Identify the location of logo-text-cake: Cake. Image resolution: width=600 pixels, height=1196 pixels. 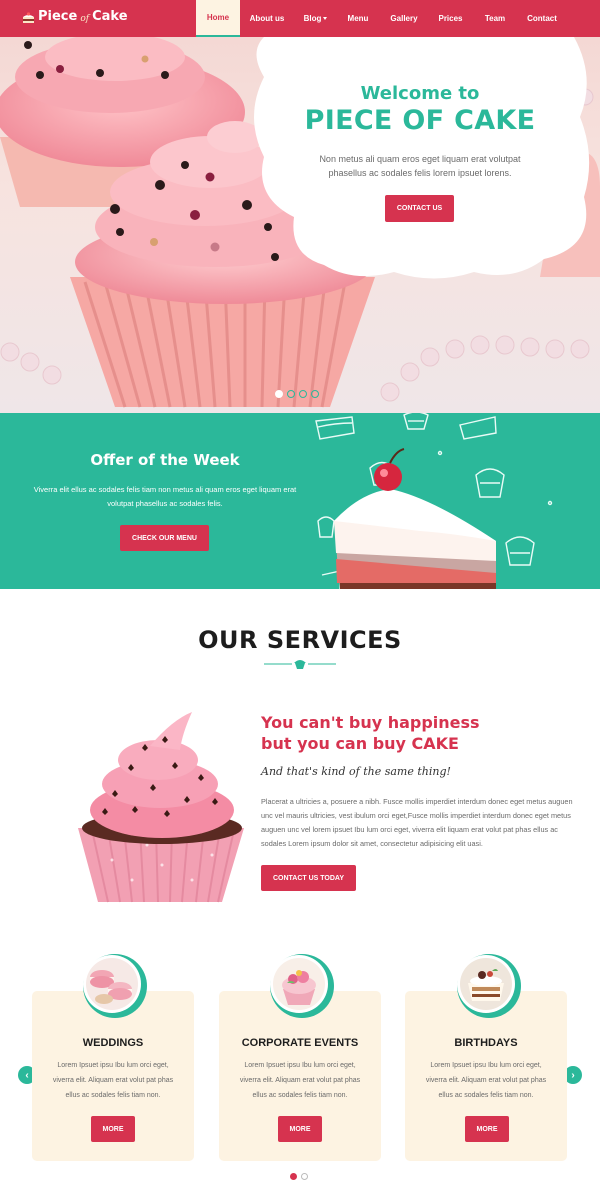
(110, 16).